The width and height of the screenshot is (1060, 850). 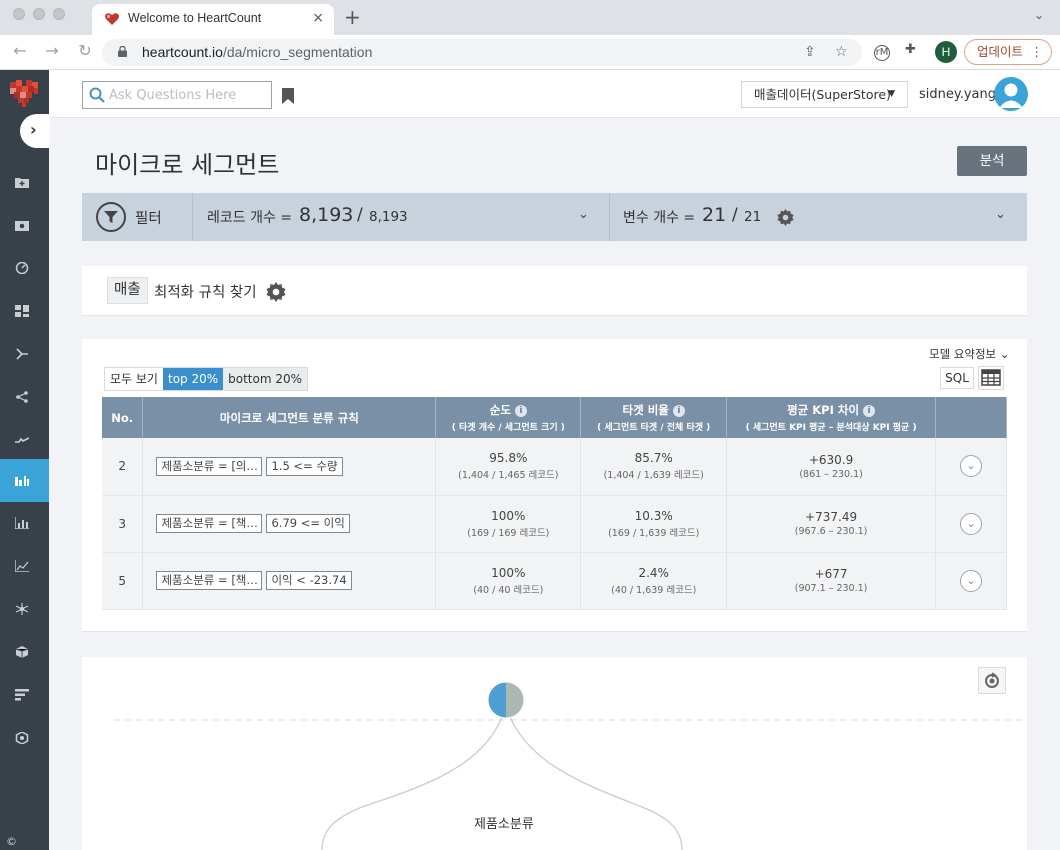 I want to click on kpi-tag: 매출, so click(x=127, y=290).